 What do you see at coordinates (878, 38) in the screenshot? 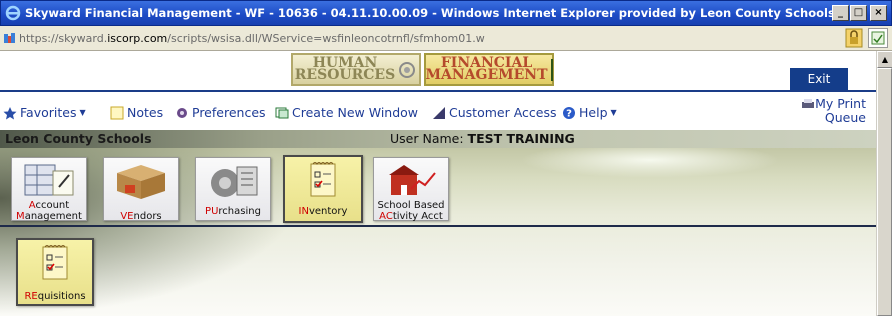
I see `certificate-icon` at bounding box center [878, 38].